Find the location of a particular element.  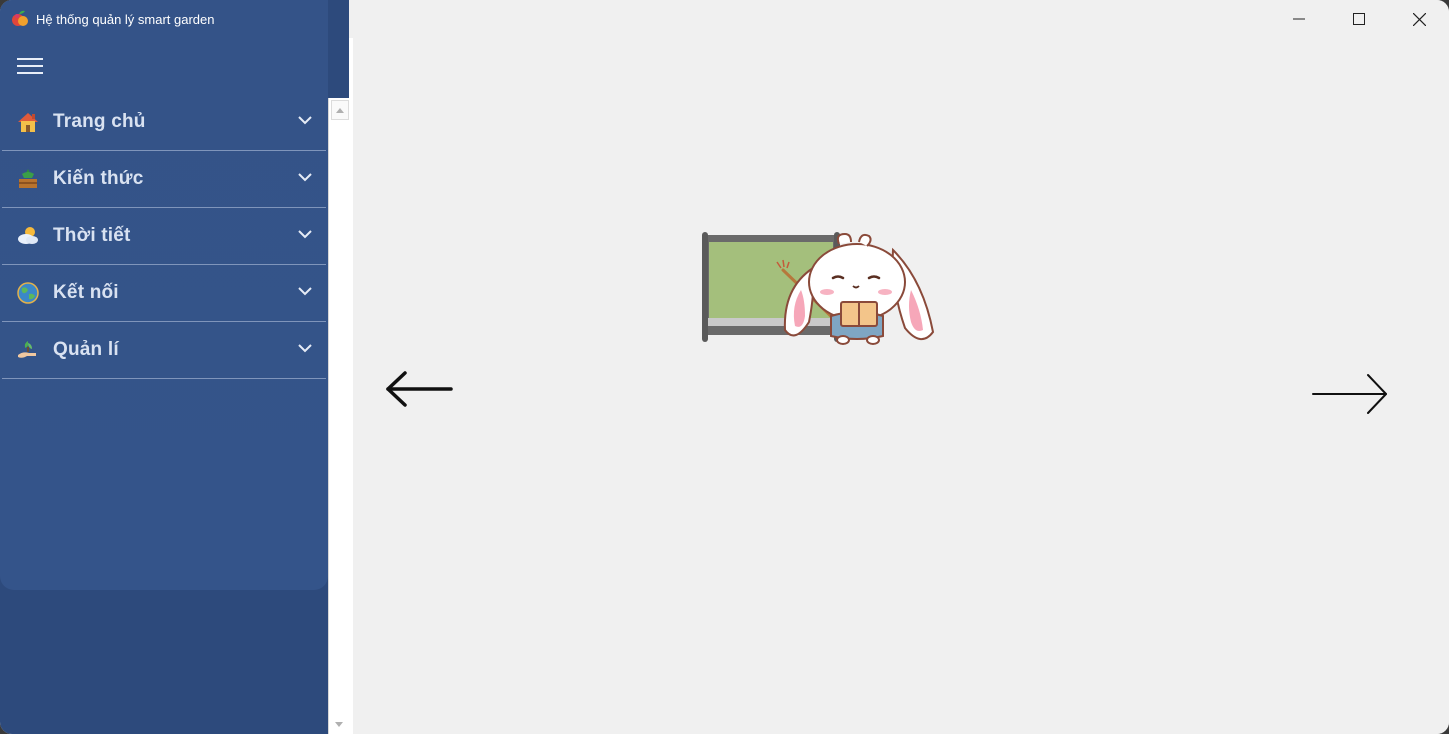

sidebar-item-label: Thời tiết is located at coordinates (92, 235).